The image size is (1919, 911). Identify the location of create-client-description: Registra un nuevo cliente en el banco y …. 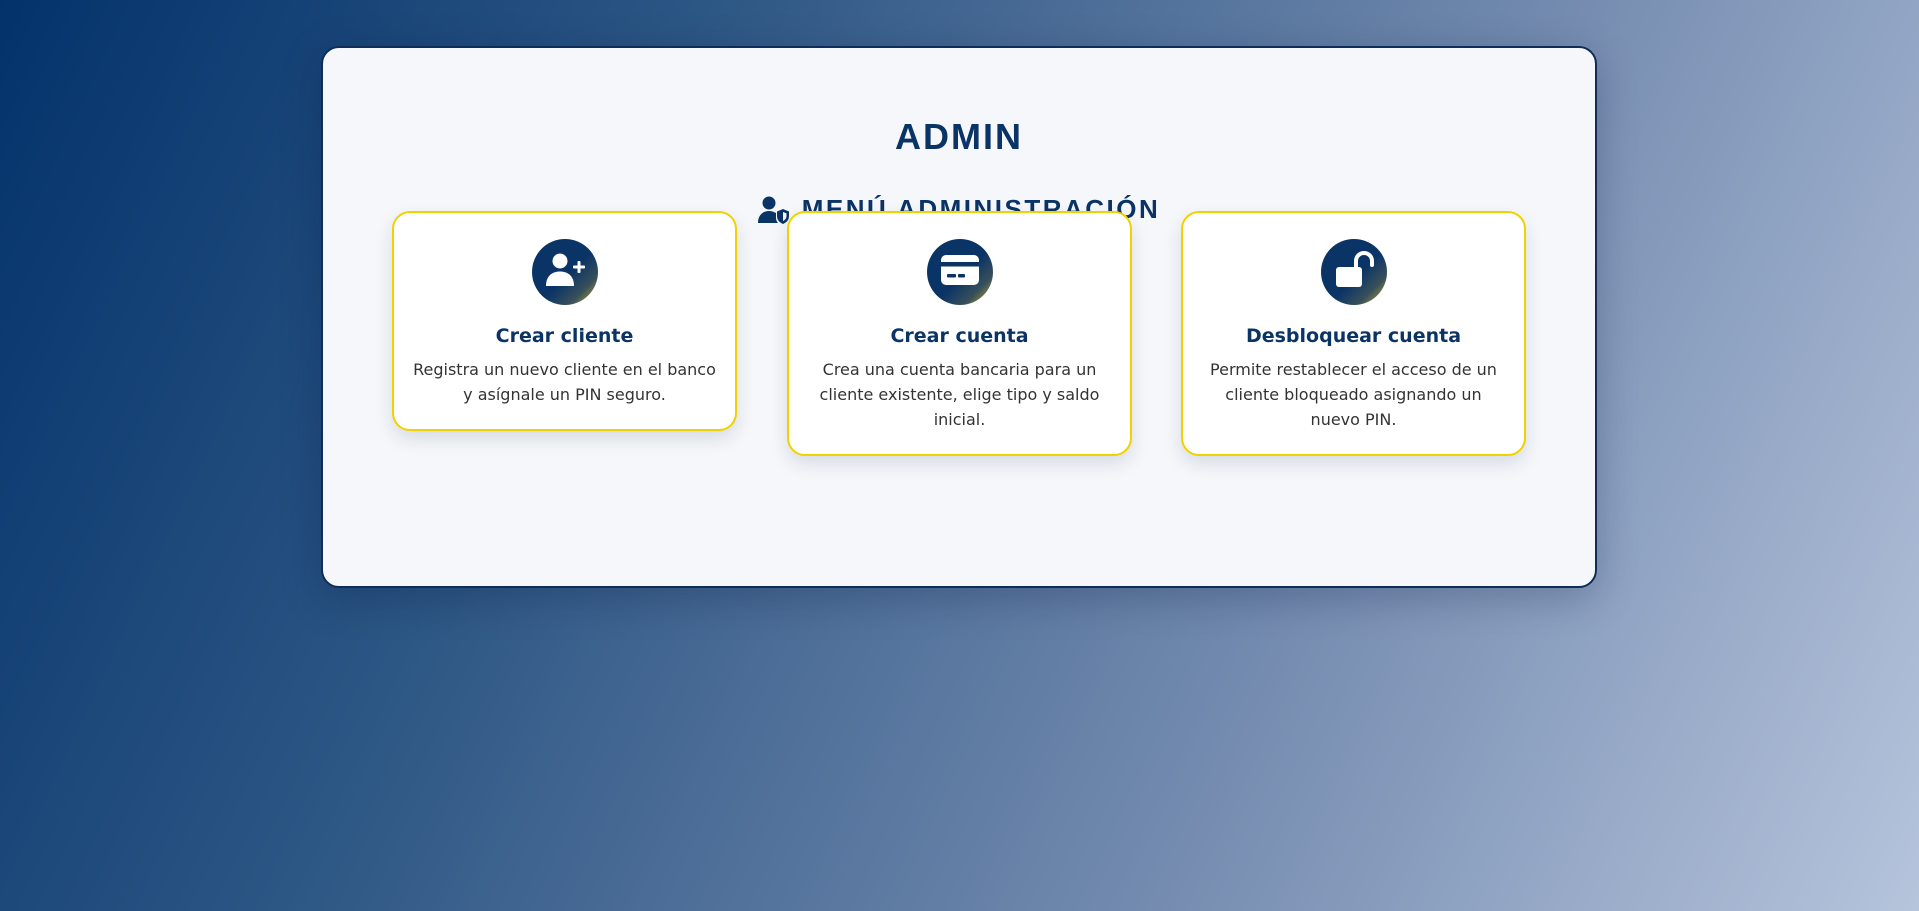
(564, 382).